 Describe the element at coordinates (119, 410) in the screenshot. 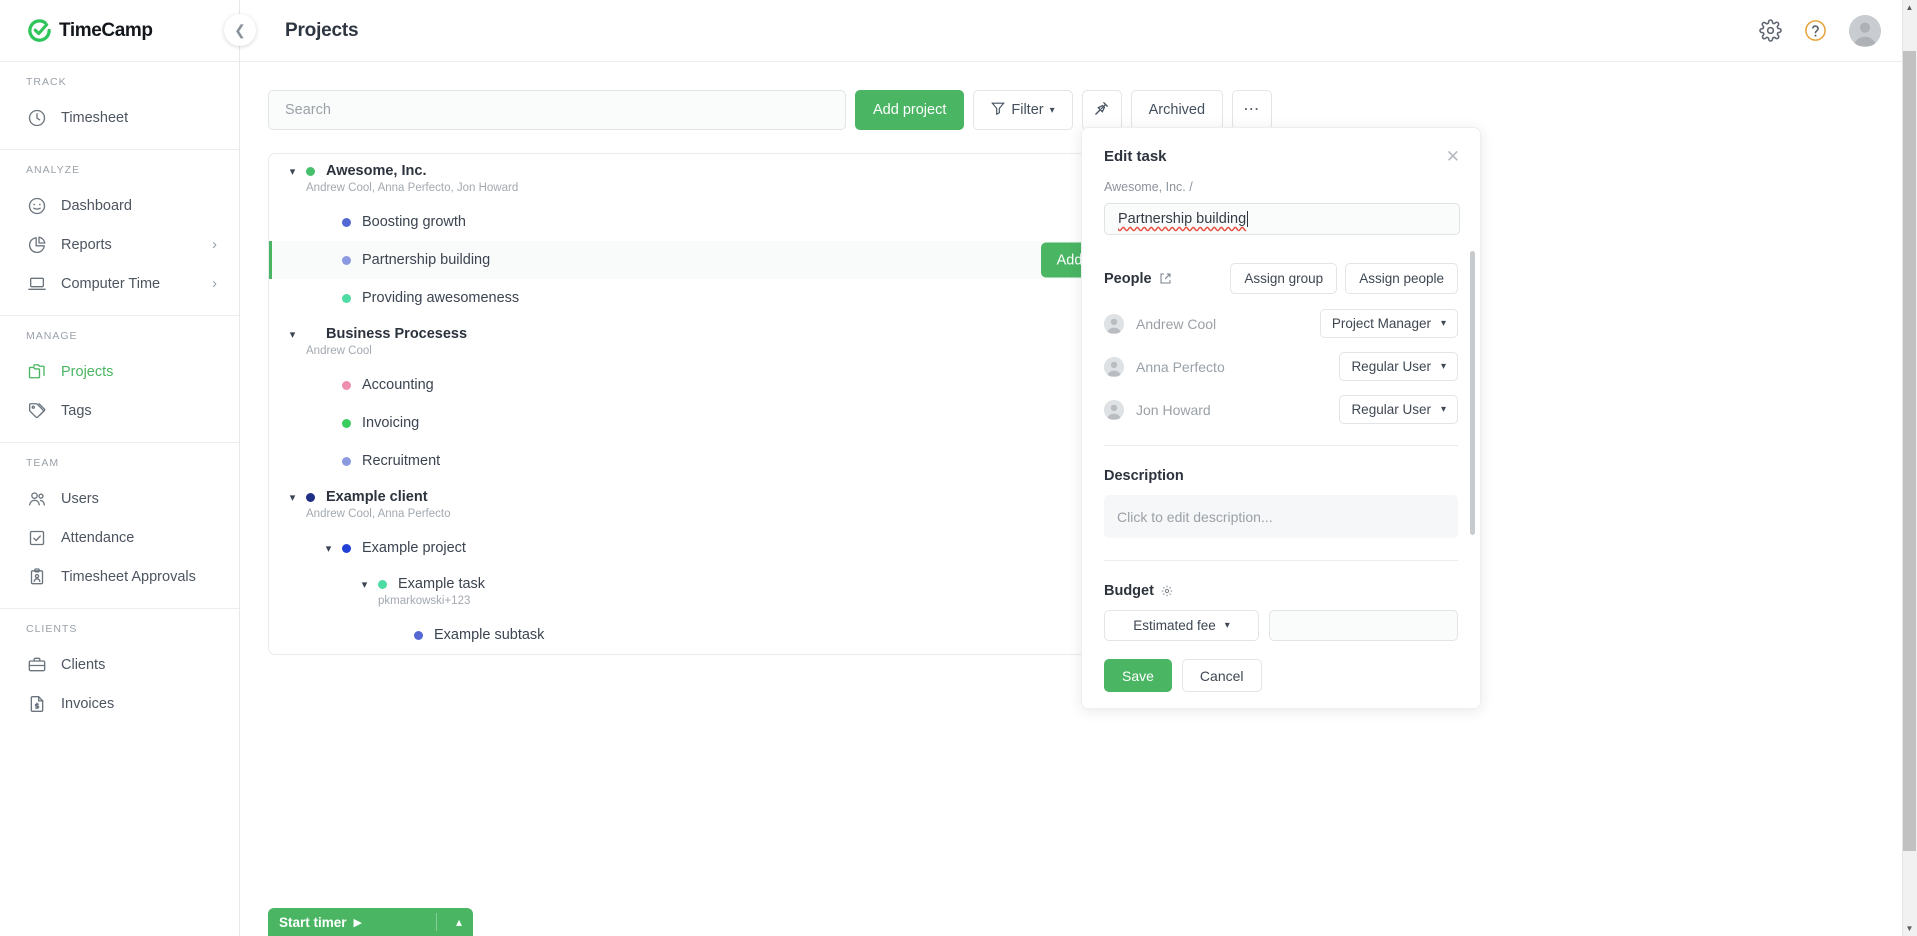

I see `sidebar-item-tags: Tags` at that location.